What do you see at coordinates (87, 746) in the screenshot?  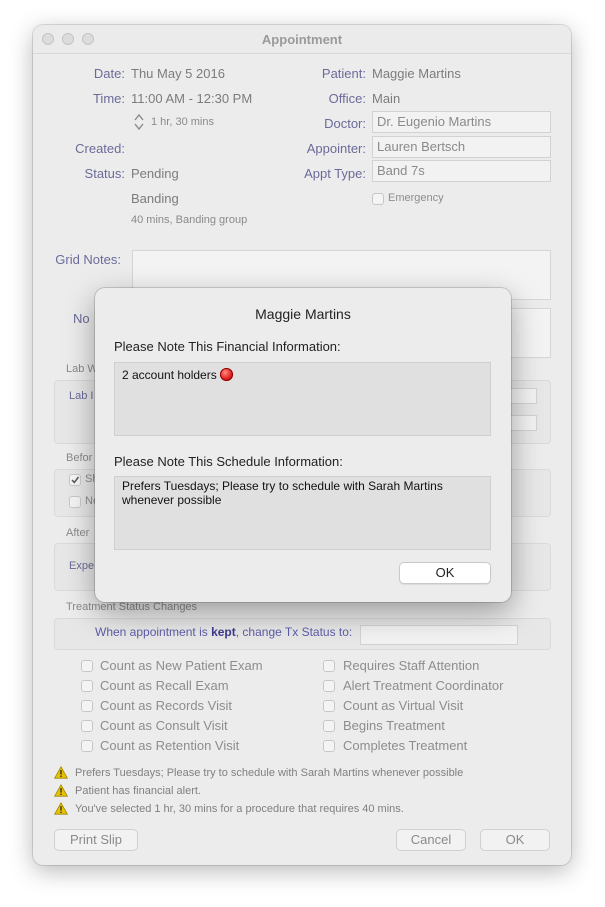 I see `count-retention-visit-checkbox` at bounding box center [87, 746].